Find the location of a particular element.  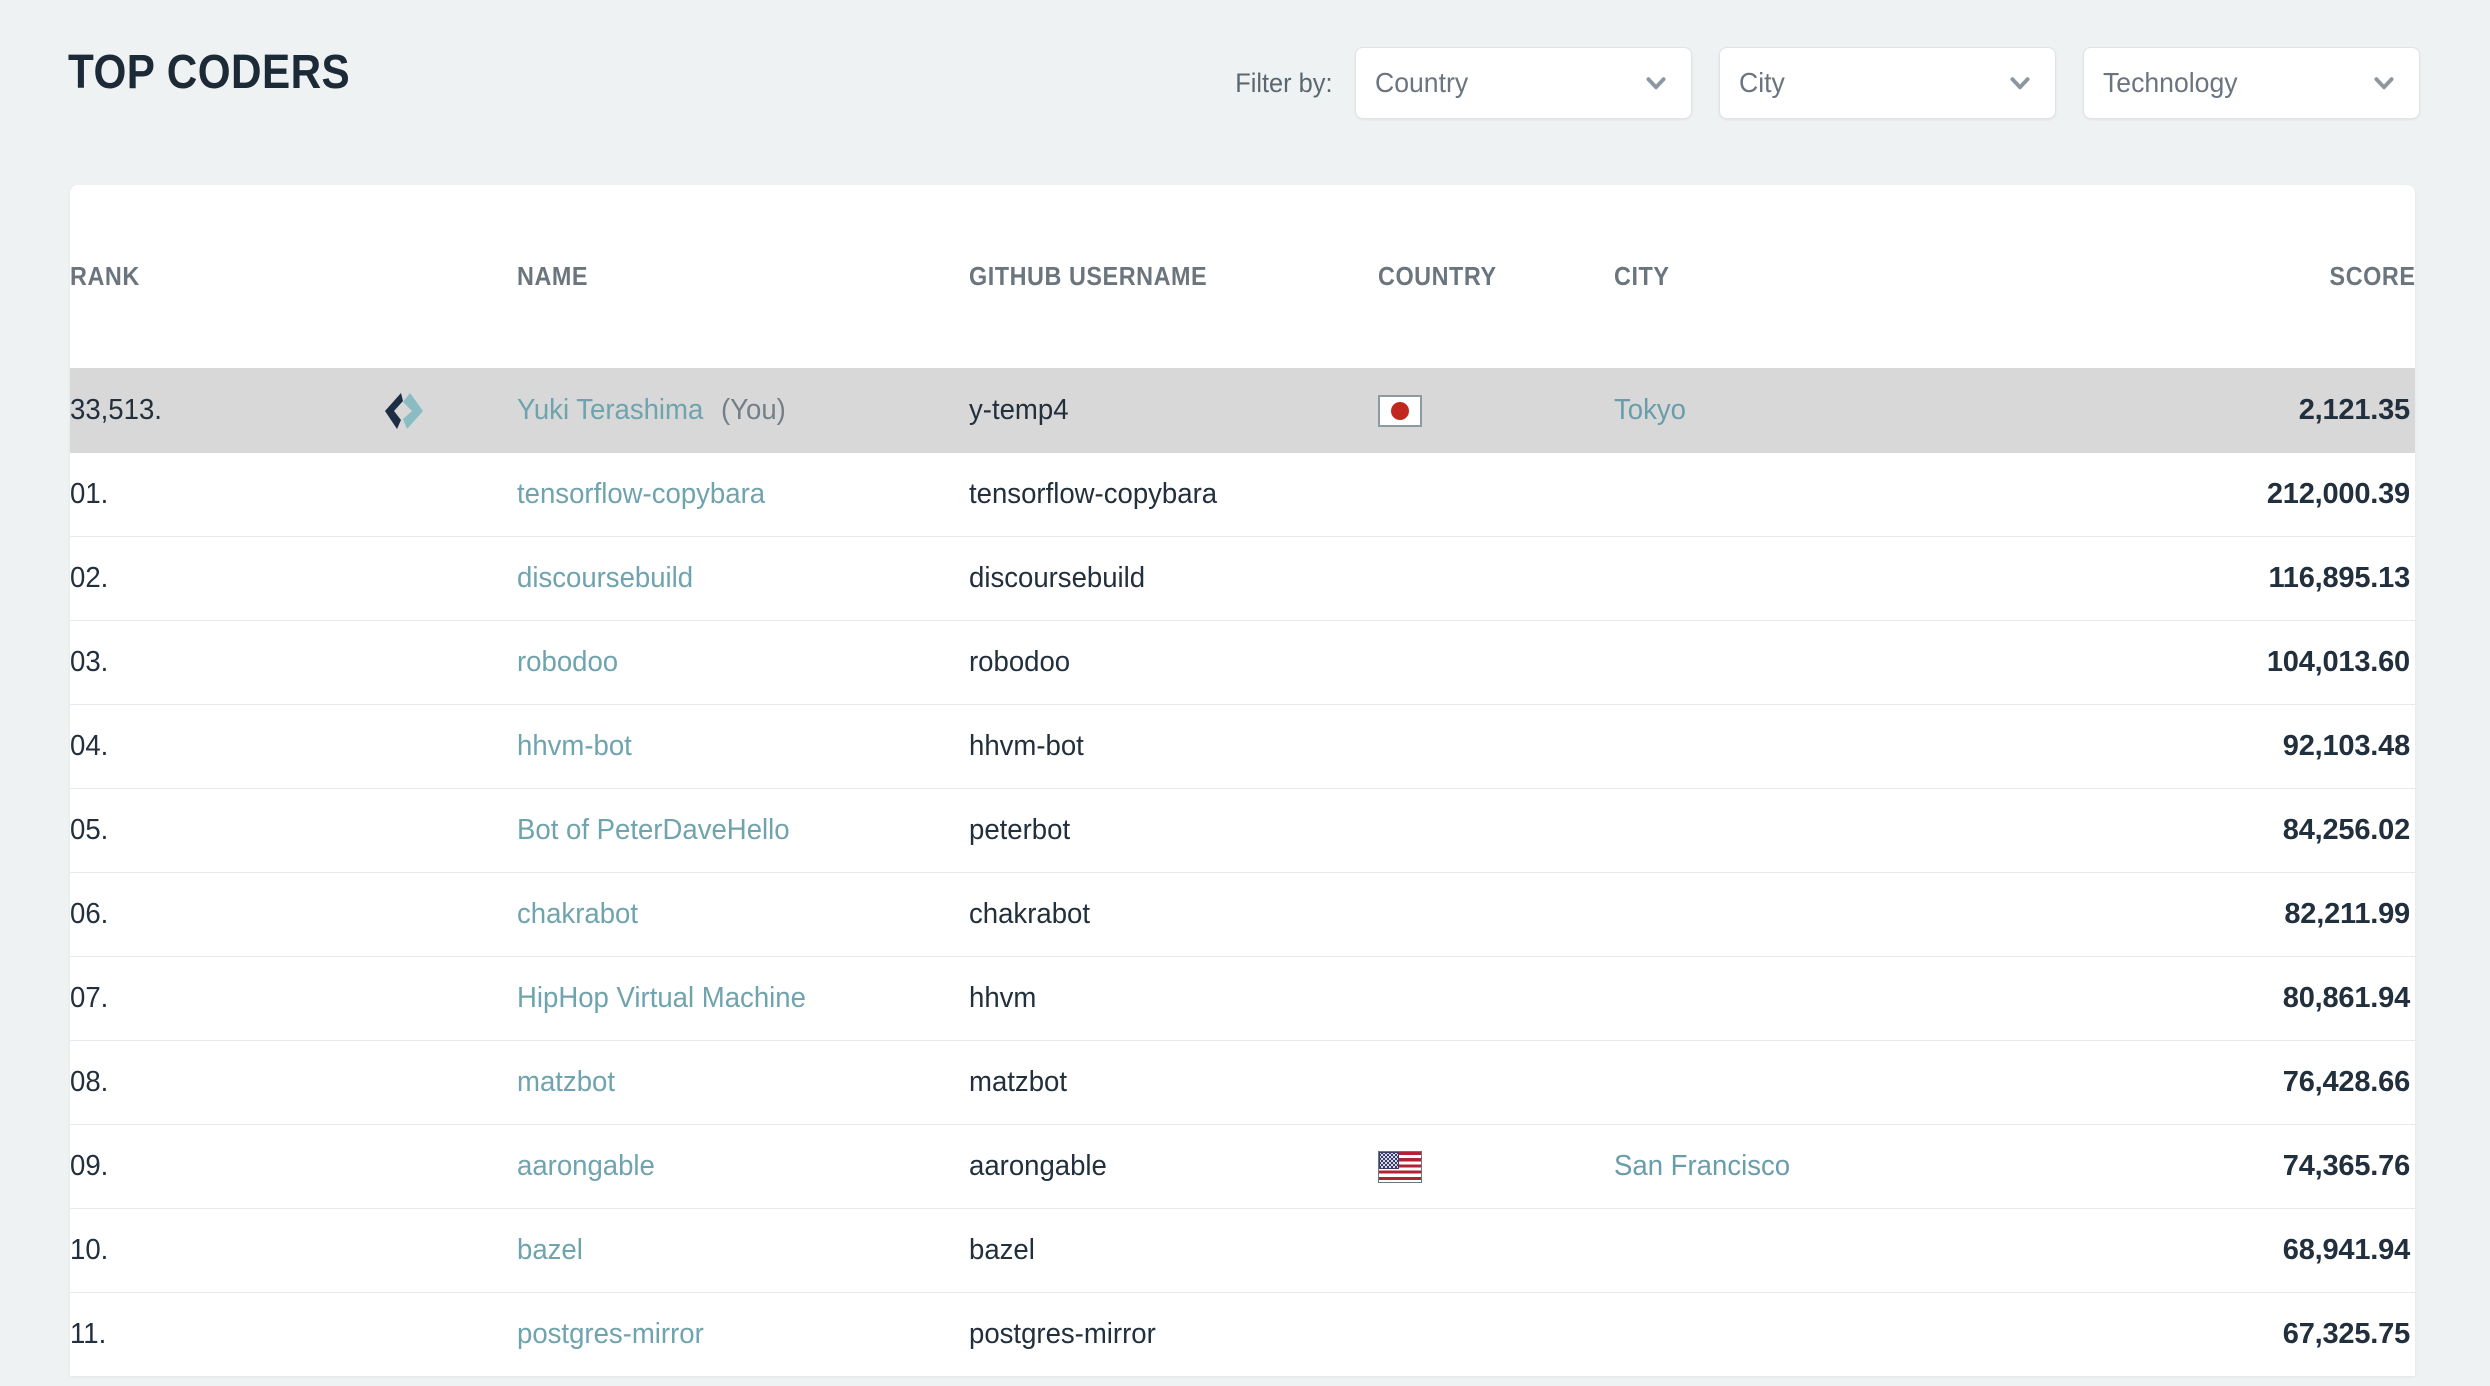

cell-score: 80,861.94 is located at coordinates (2219, 998).